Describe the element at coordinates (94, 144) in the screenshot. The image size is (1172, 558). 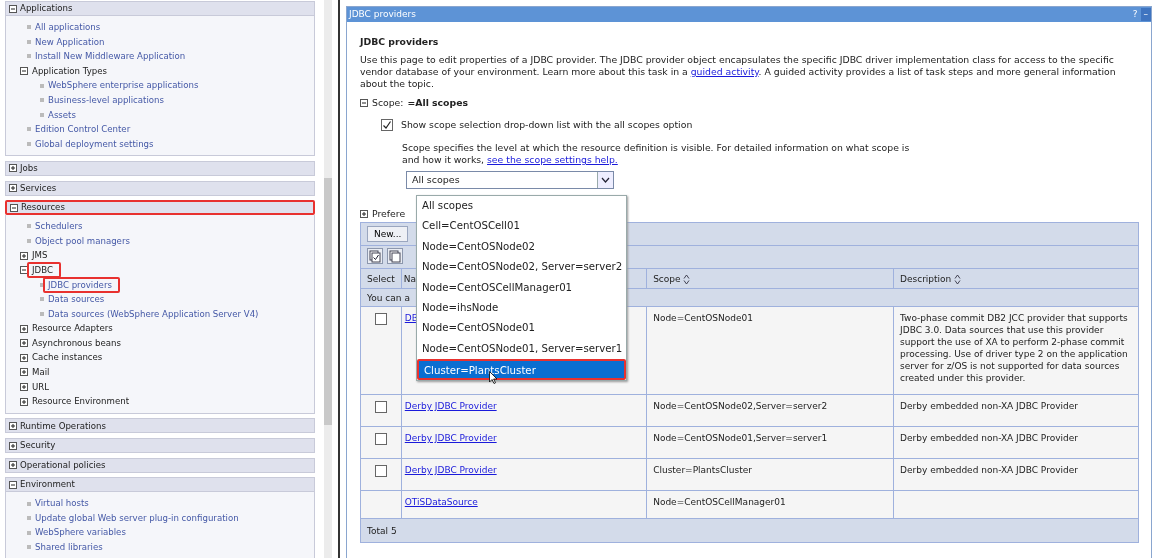
I see `nav-link: Global deployment settings` at that location.